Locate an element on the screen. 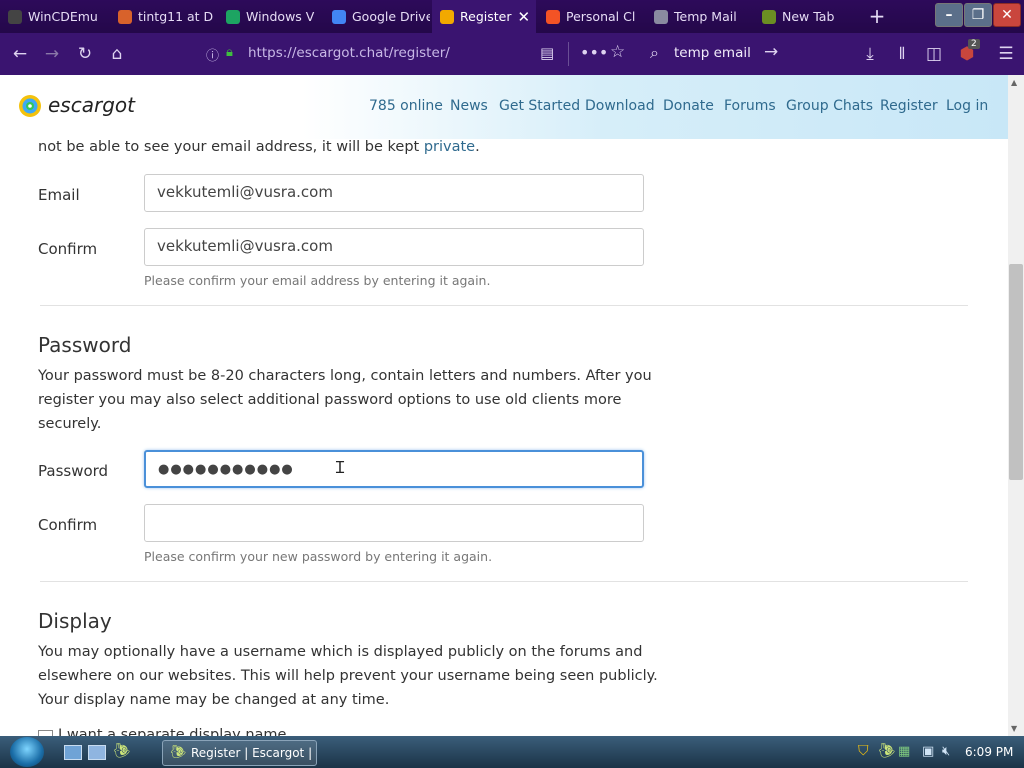 Image resolution: width=1024 pixels, height=768 pixels. text-cursor-icon: Ｉ is located at coordinates (340, 467).